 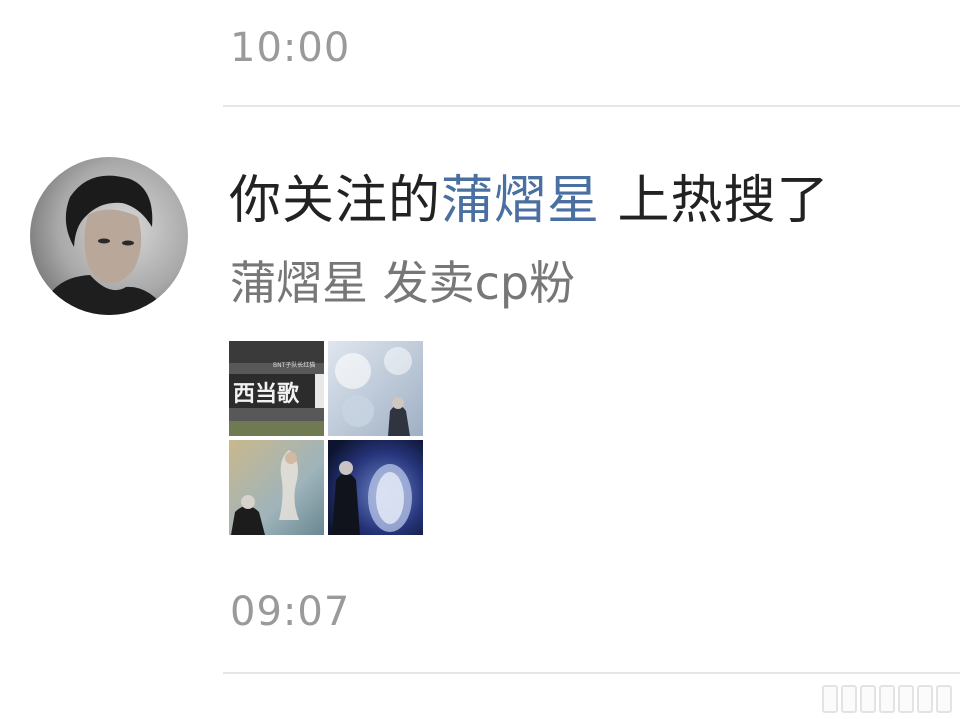 I want to click on thumbnail-caption: BNT子队长红猫, so click(x=294, y=365).